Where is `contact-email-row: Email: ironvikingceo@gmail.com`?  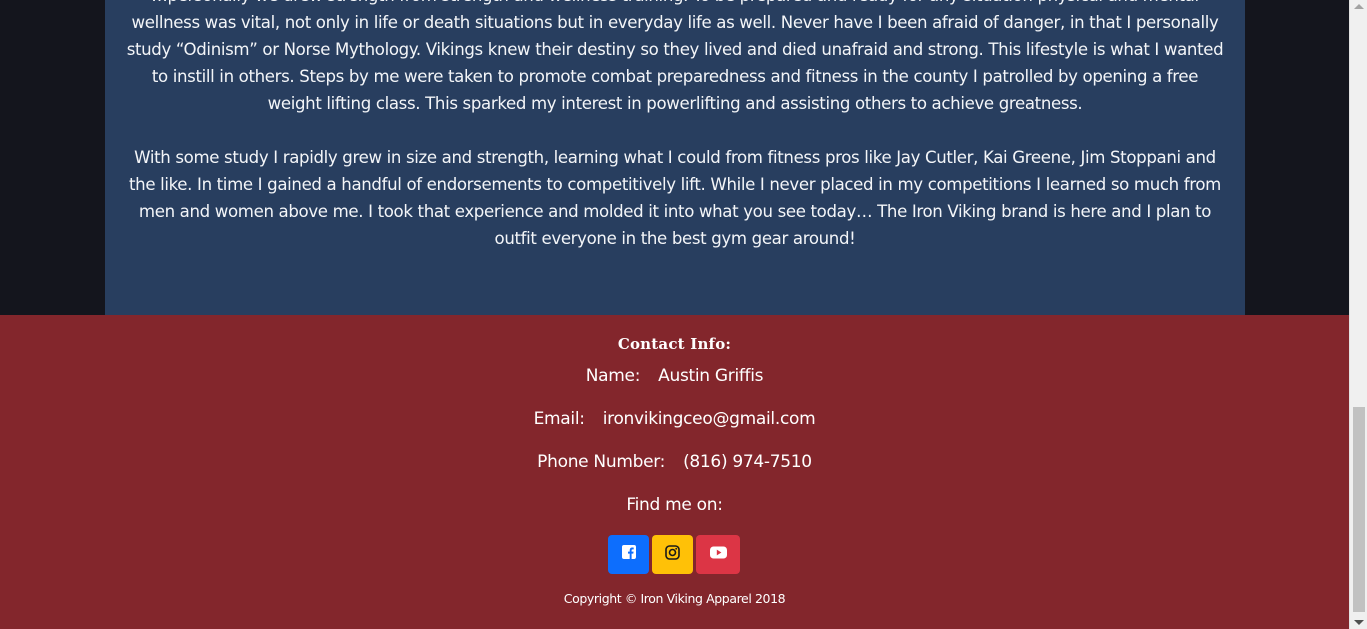
contact-email-row: Email: ironvikingceo@gmail.com is located at coordinates (674, 419).